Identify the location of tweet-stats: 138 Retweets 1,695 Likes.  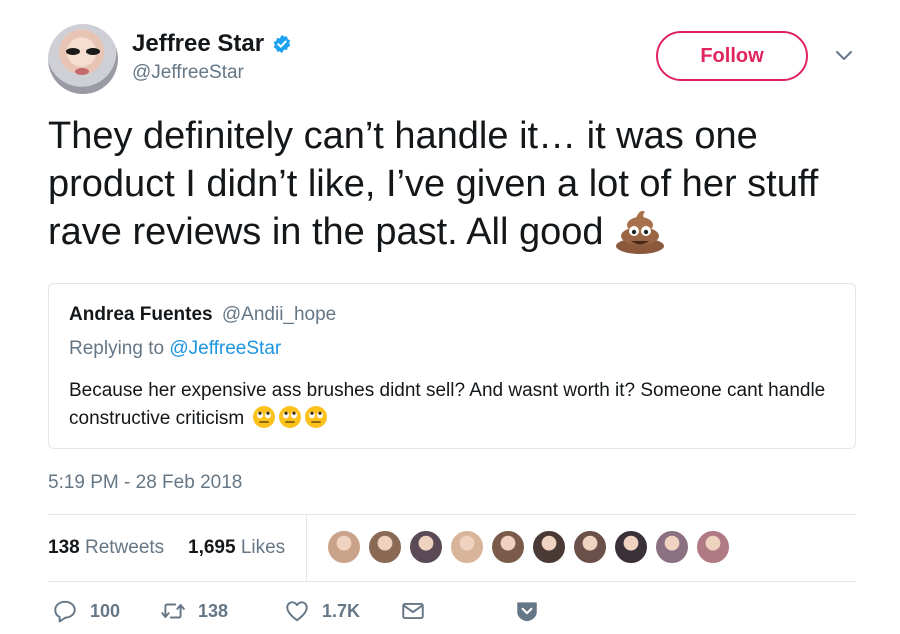
(452, 548).